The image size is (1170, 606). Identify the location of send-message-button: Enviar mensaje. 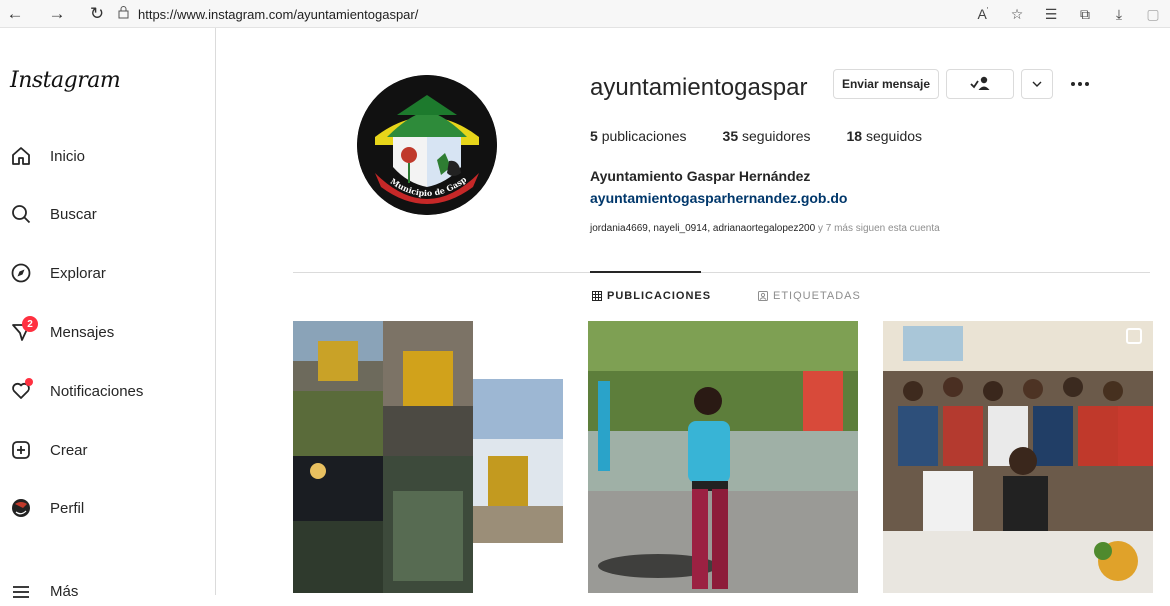
(886, 84).